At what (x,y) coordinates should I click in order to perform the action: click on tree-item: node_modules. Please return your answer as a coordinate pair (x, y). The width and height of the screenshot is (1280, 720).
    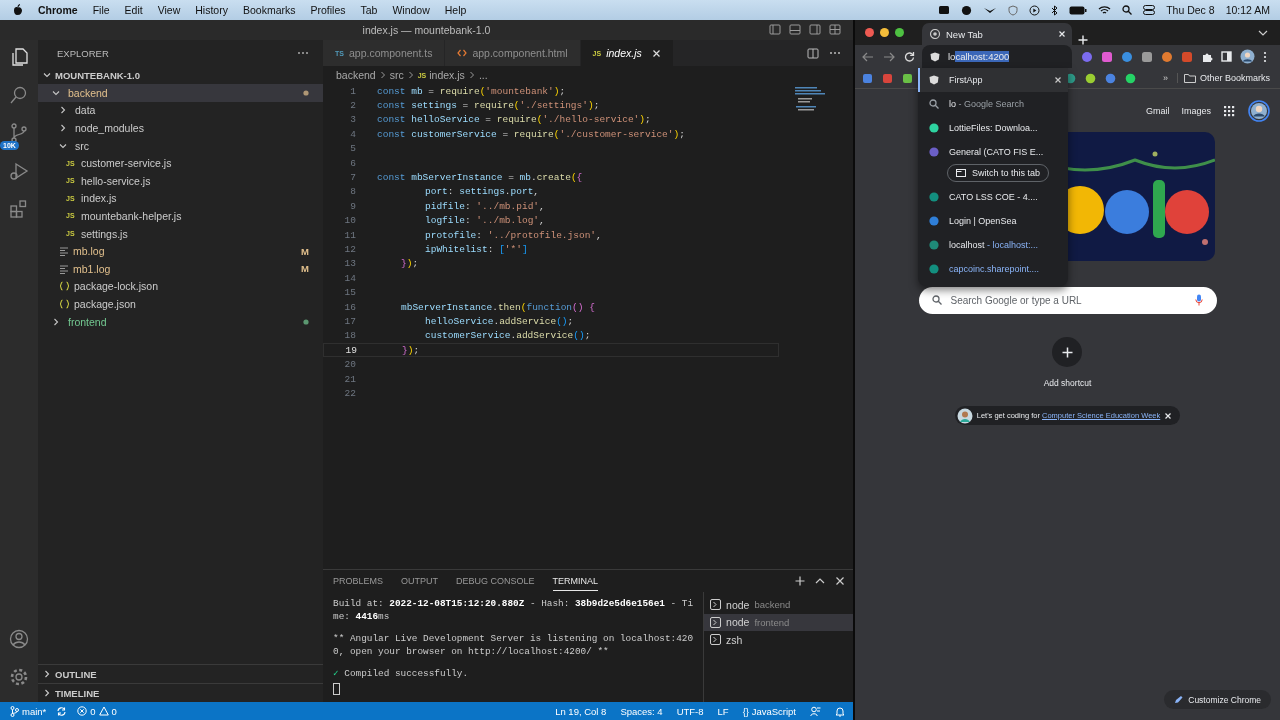
    Looking at the image, I should click on (180, 128).